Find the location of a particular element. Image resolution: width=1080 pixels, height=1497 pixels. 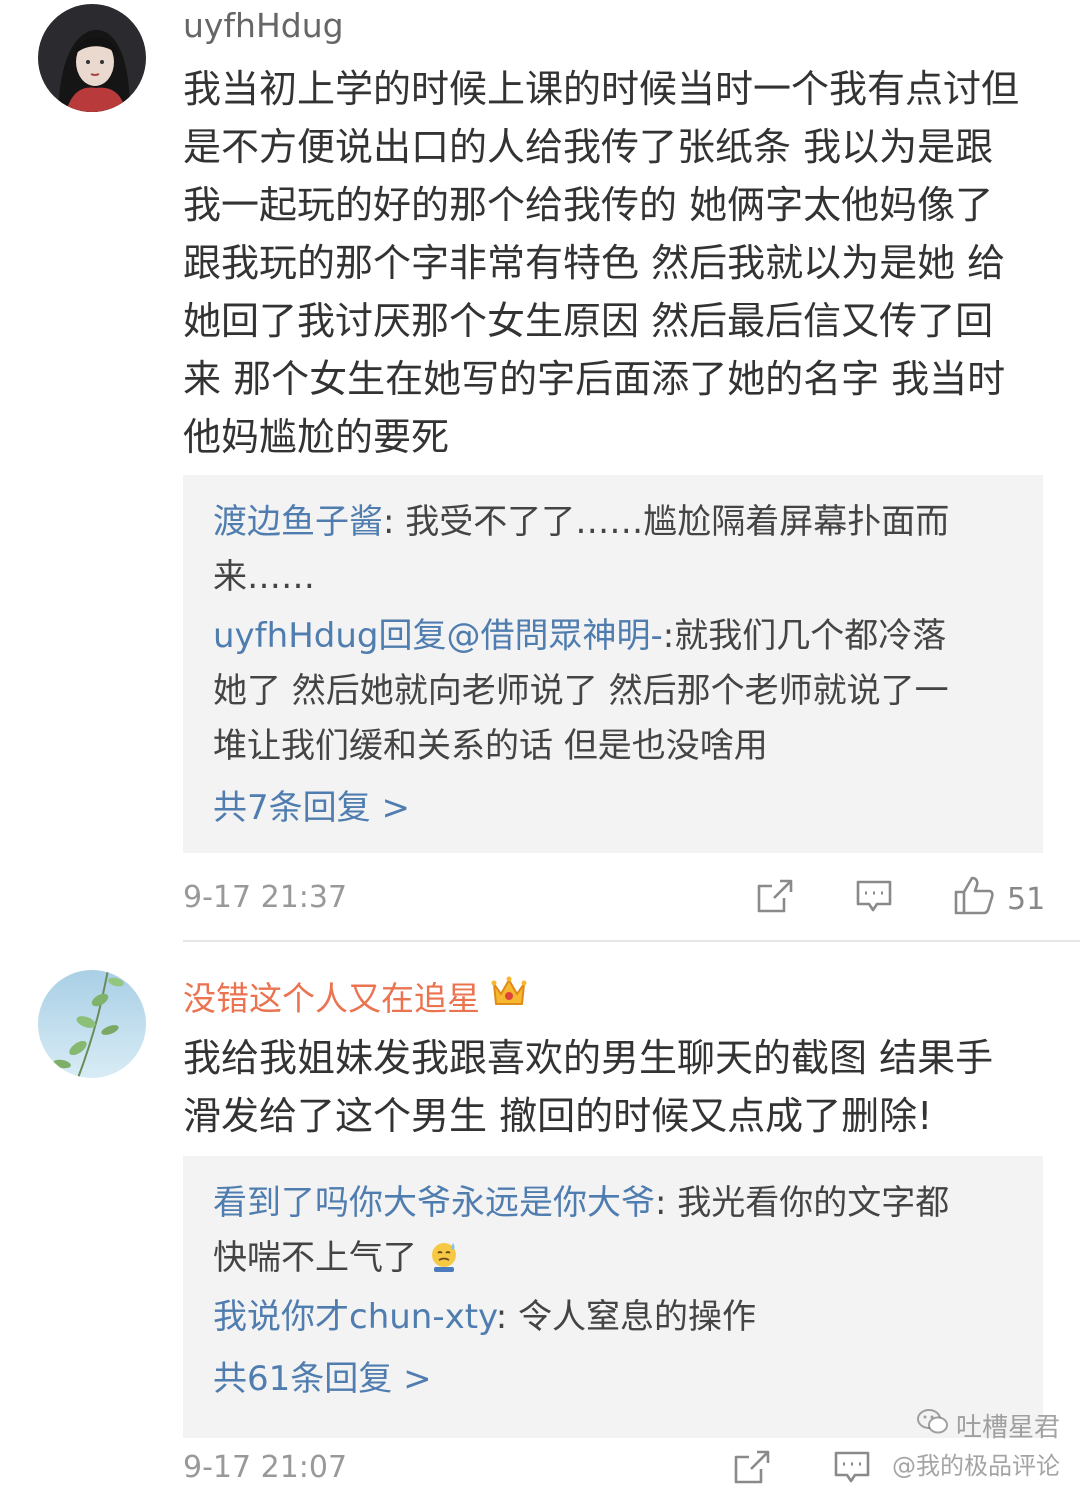

reply-text: 令人窒息的操作 is located at coordinates (636, 1317).